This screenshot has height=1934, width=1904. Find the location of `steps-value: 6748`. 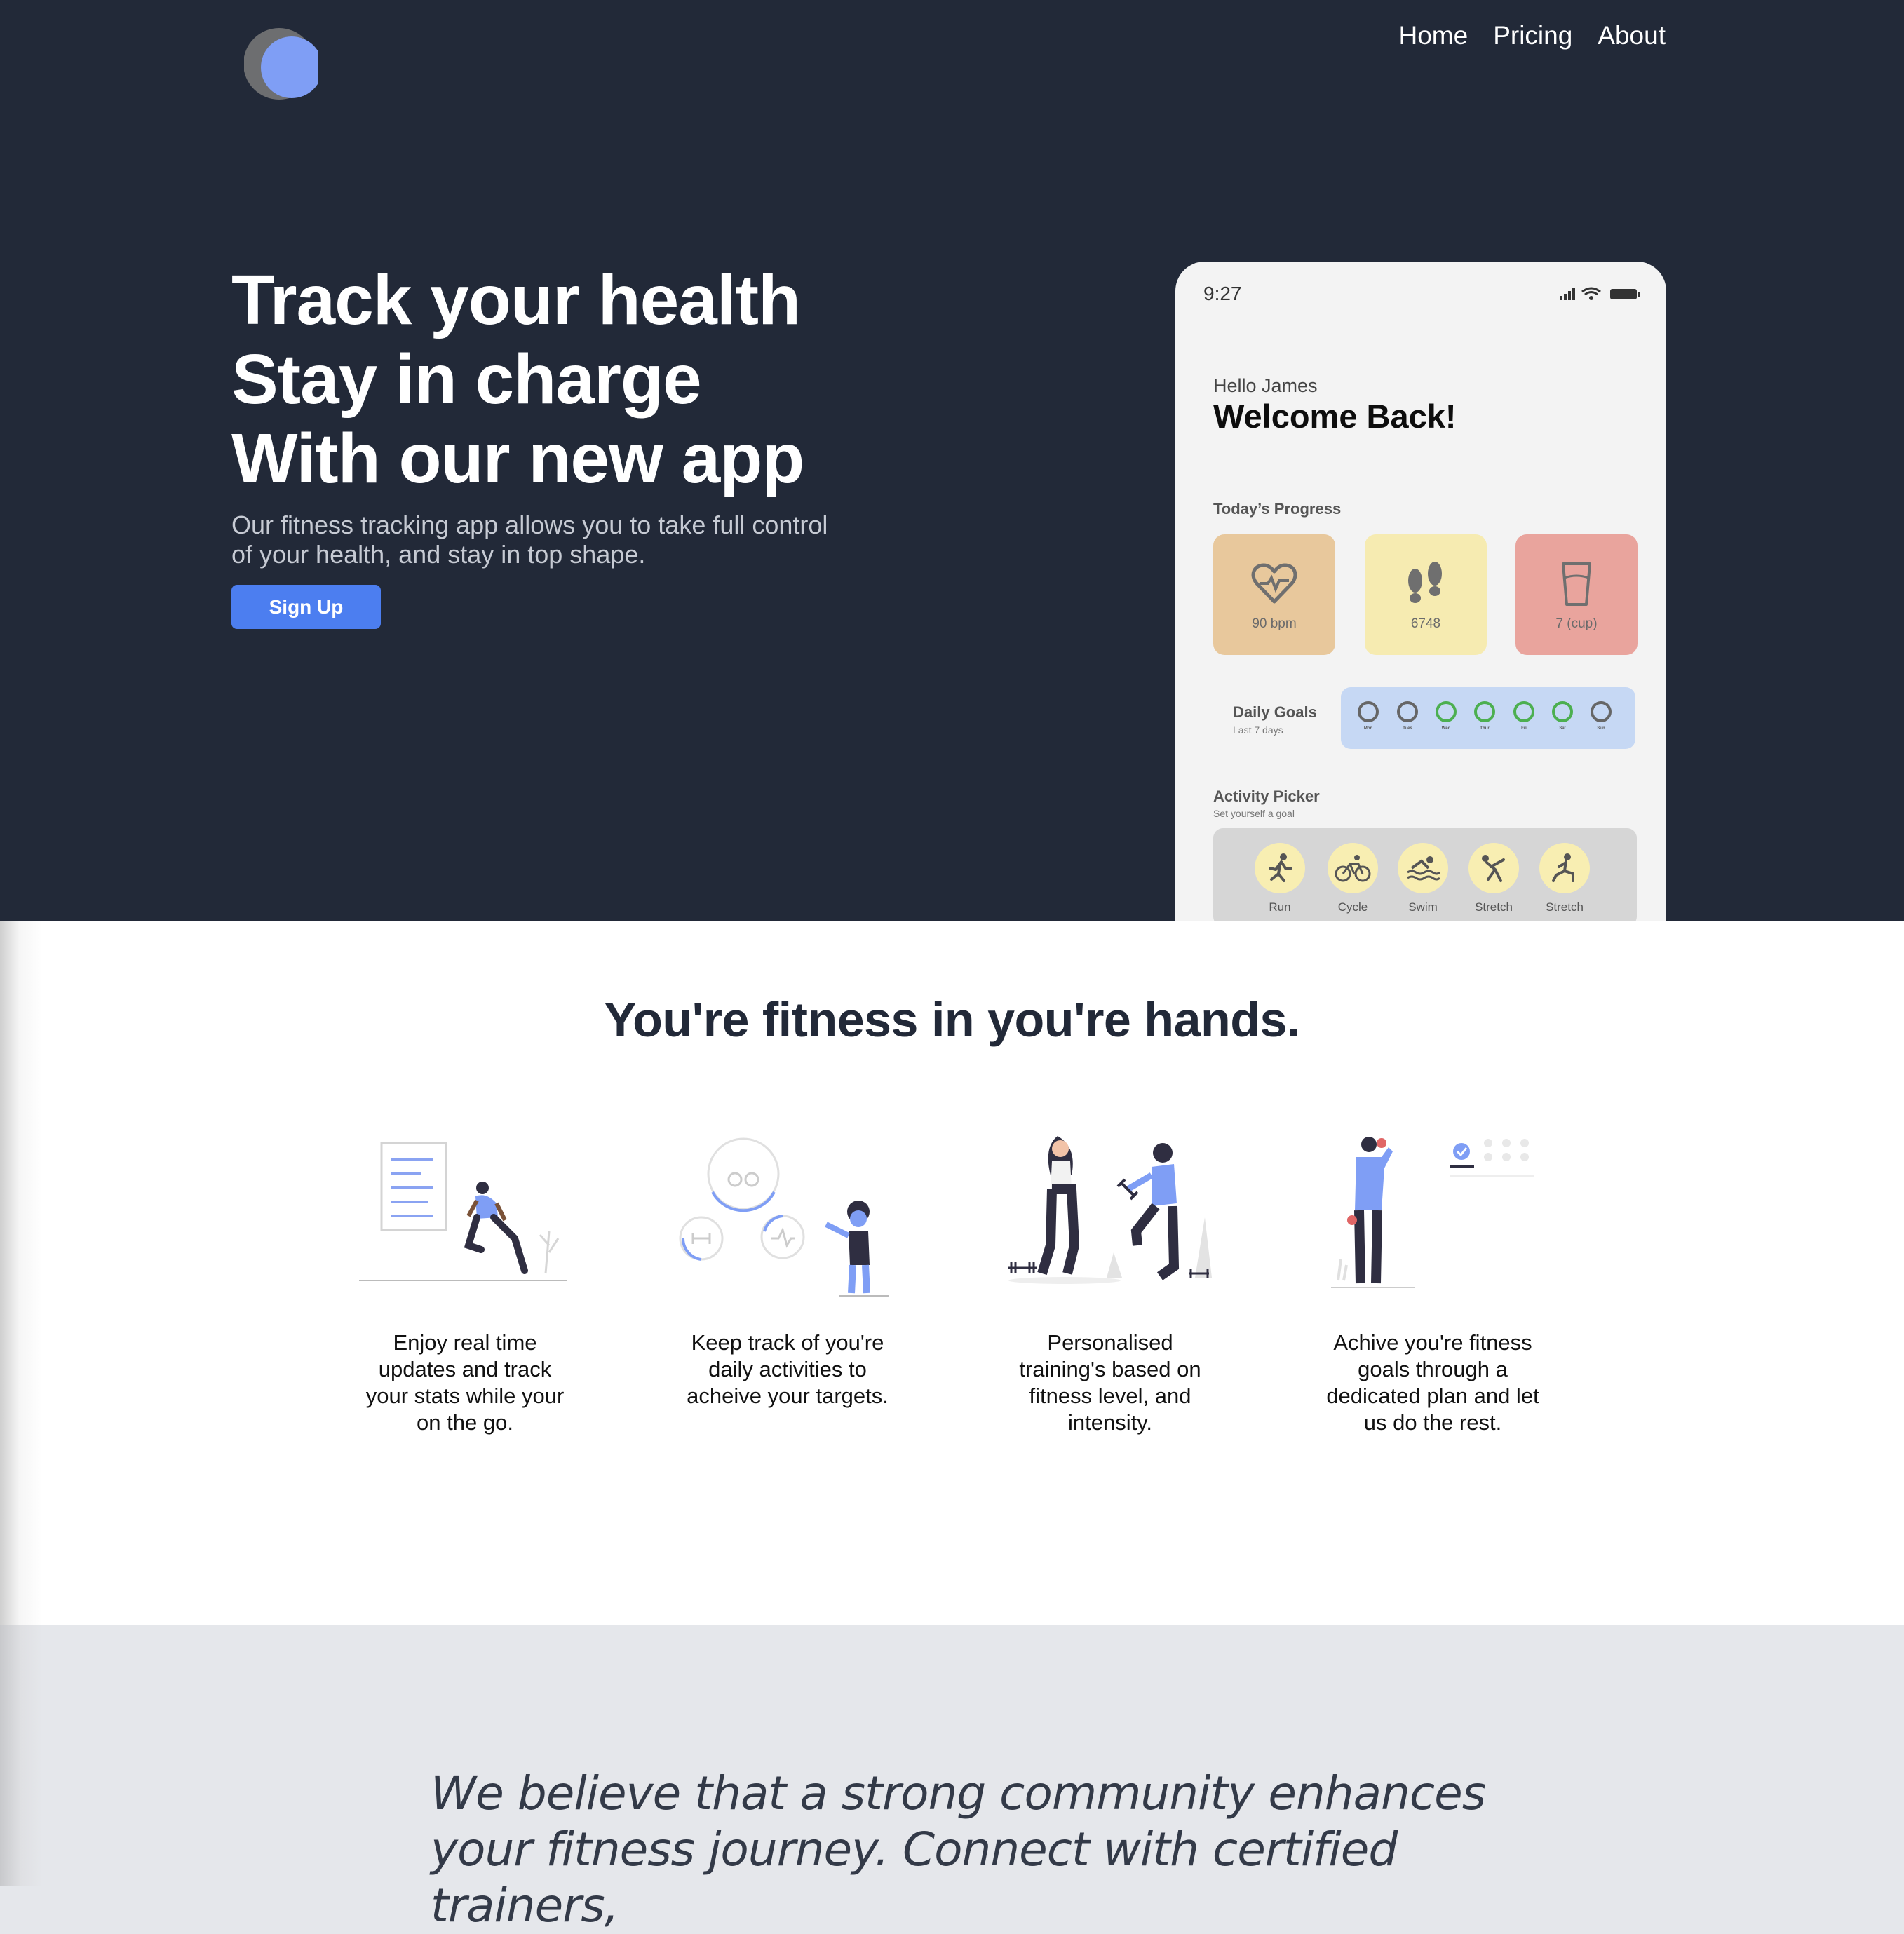

steps-value: 6748 is located at coordinates (1426, 623).